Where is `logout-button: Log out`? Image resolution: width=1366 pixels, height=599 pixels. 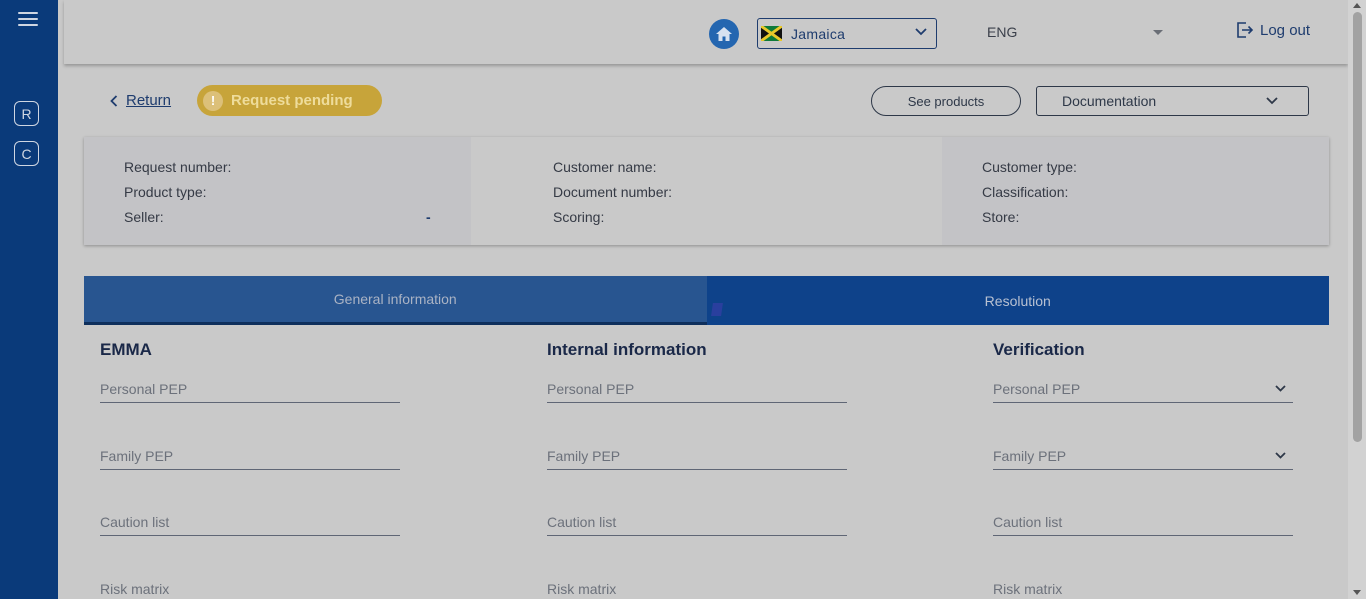
logout-button: Log out is located at coordinates (1272, 30).